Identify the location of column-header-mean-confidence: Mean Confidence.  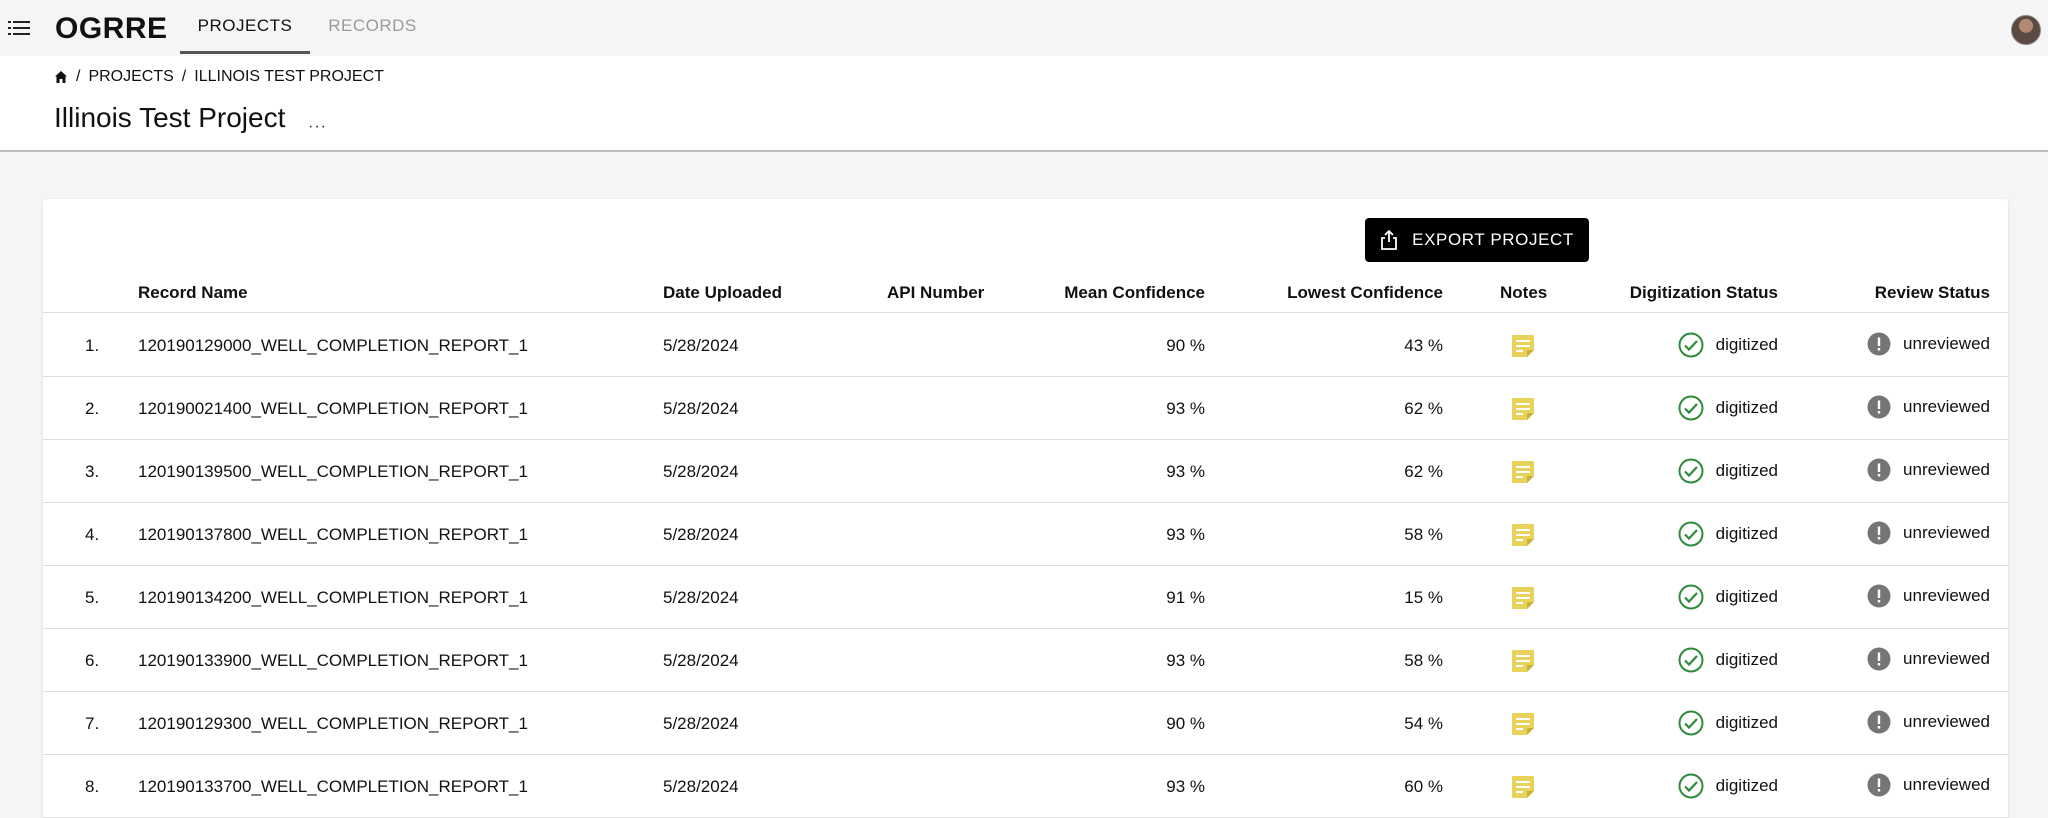
(1134, 293).